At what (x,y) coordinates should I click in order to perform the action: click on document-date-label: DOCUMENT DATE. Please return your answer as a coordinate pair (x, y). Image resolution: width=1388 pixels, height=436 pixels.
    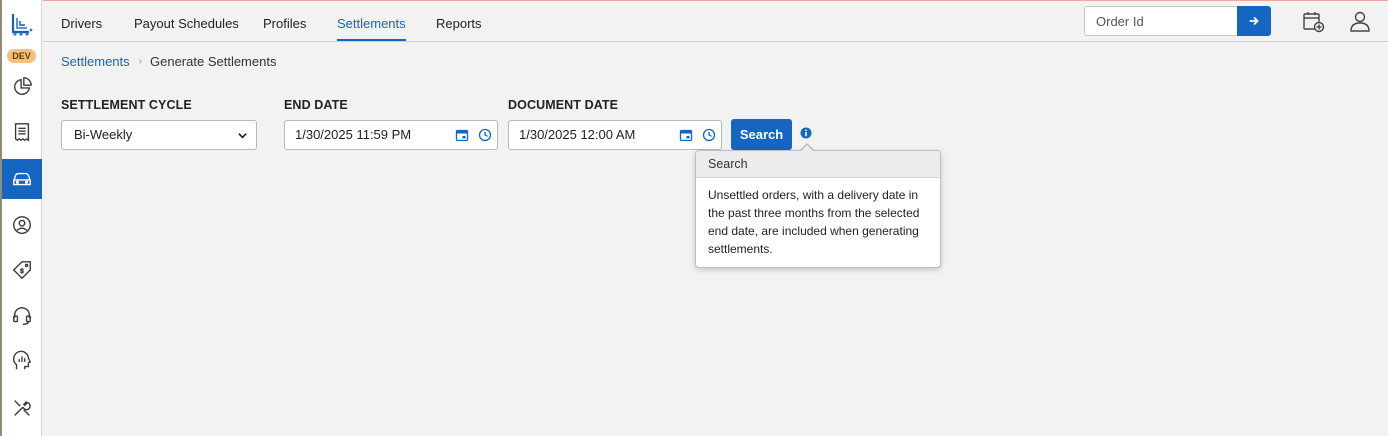
    Looking at the image, I should click on (563, 105).